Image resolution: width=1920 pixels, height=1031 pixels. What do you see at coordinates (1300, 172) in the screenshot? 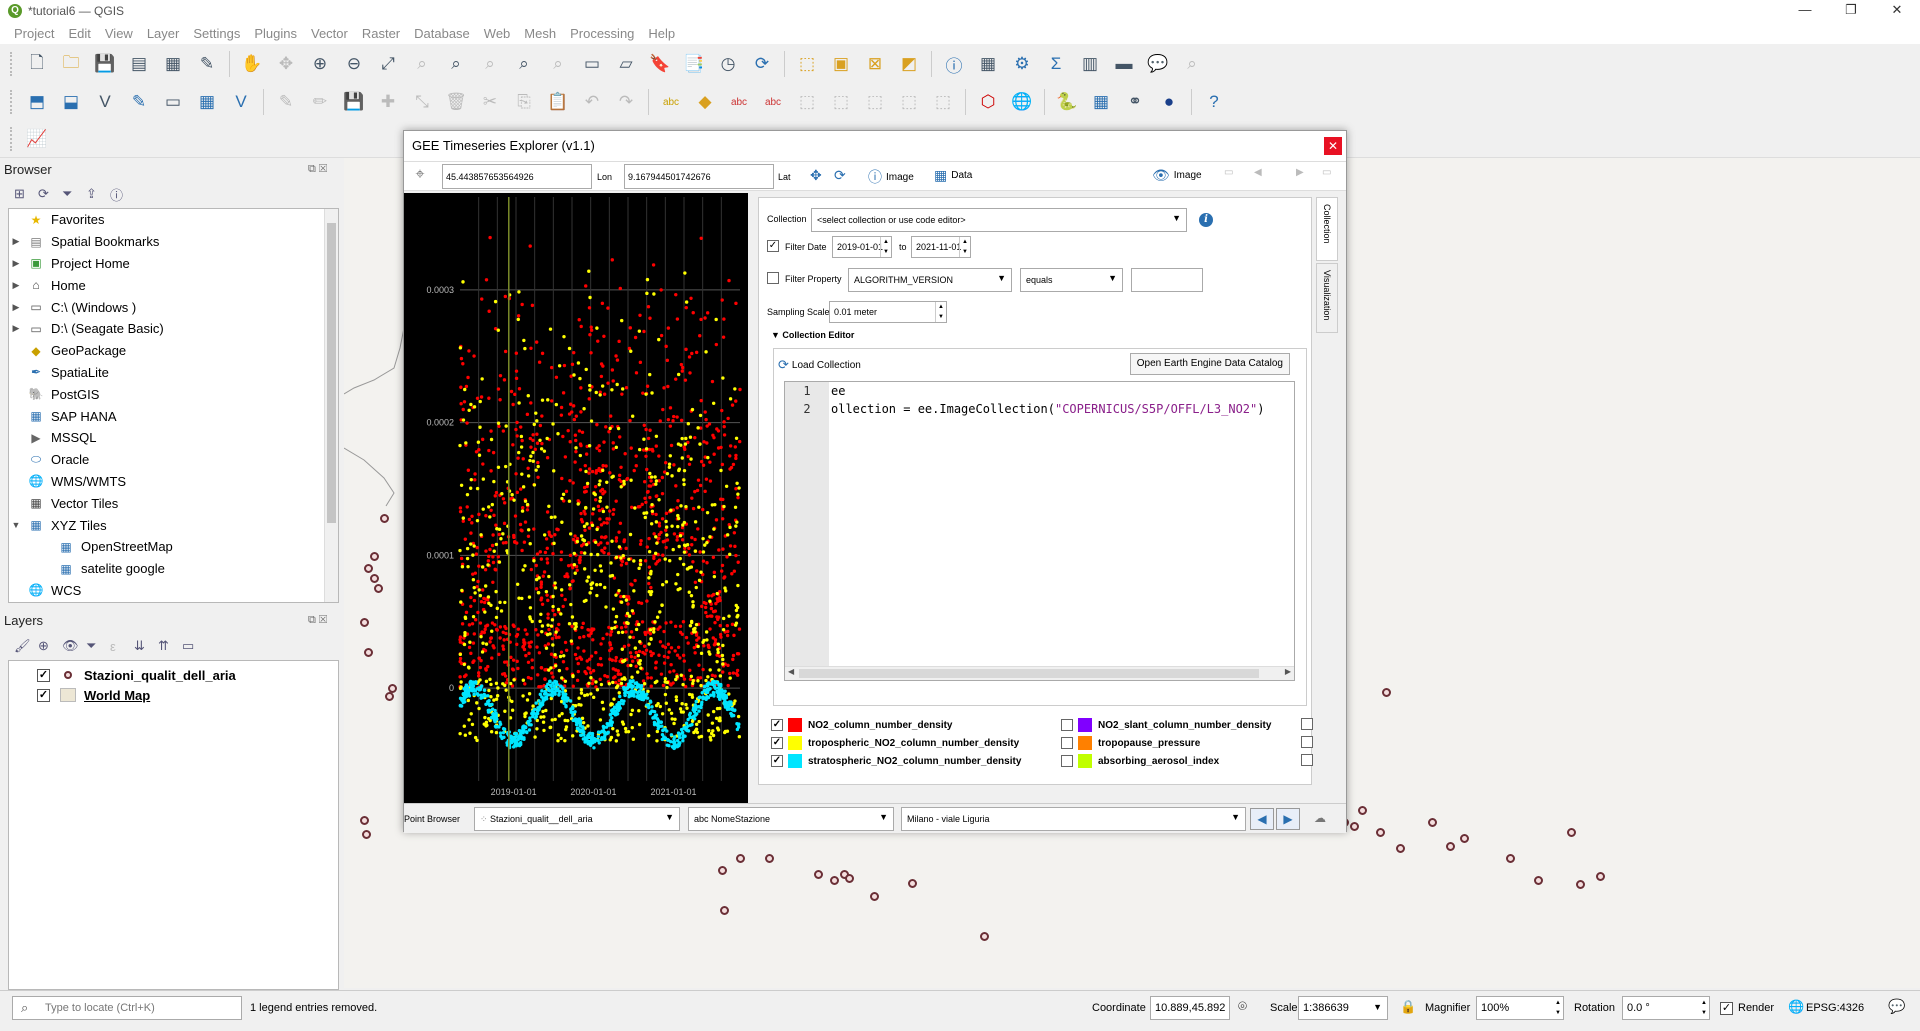
I see `next-image-icon: ▶` at bounding box center [1300, 172].